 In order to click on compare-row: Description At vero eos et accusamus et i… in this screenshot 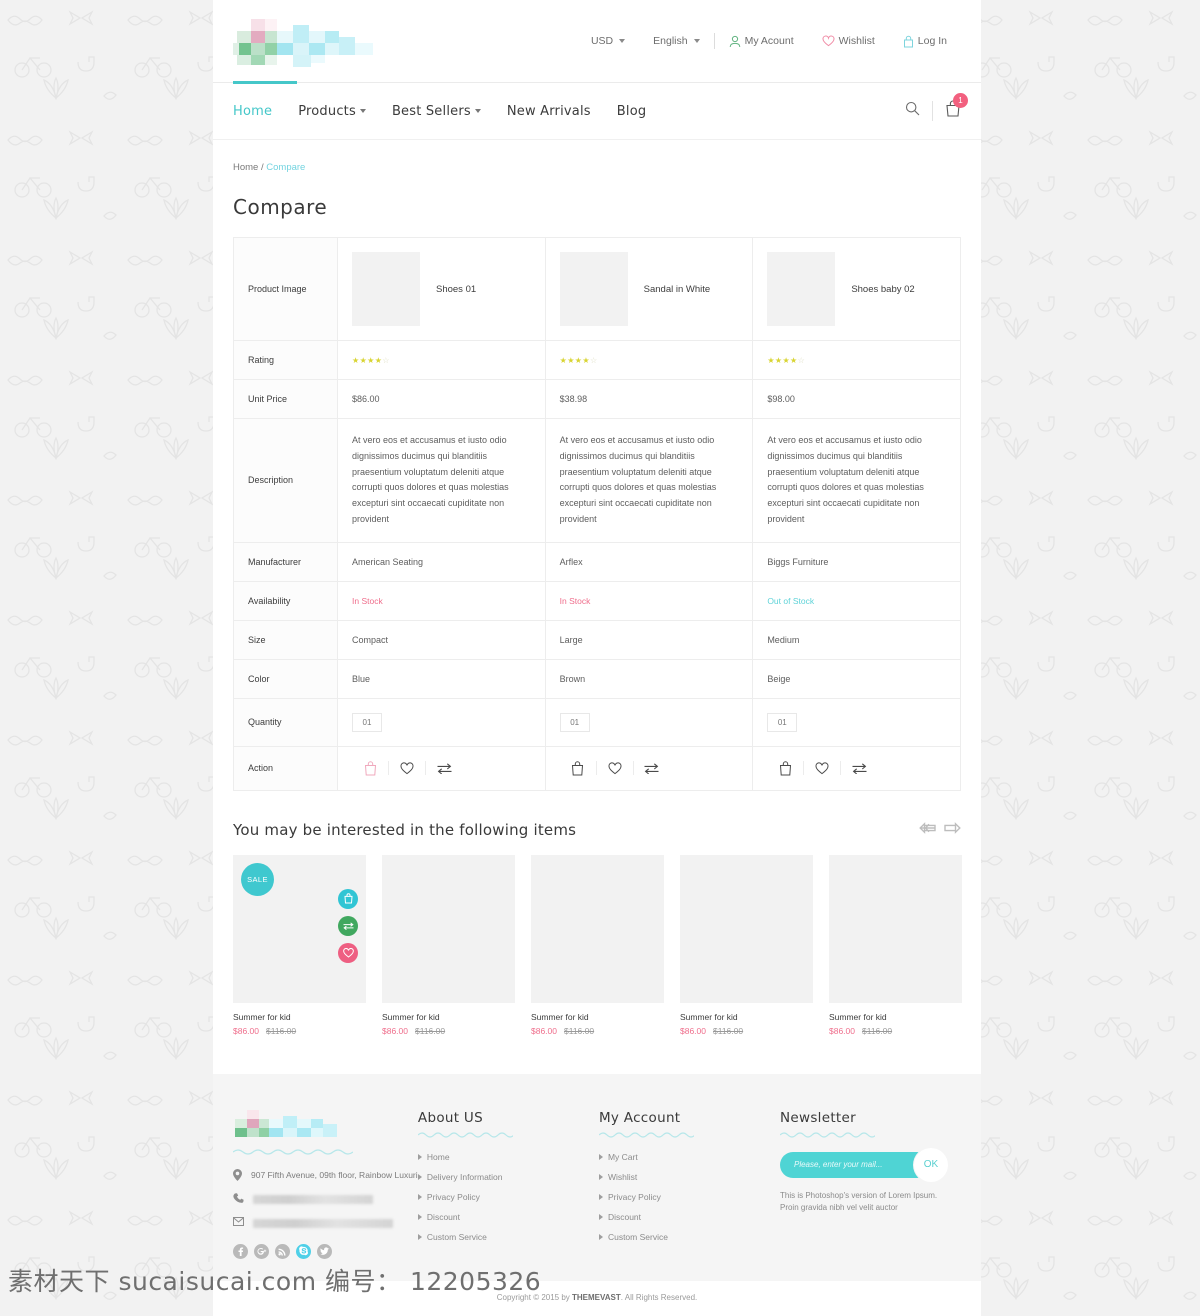, I will do `click(597, 480)`.